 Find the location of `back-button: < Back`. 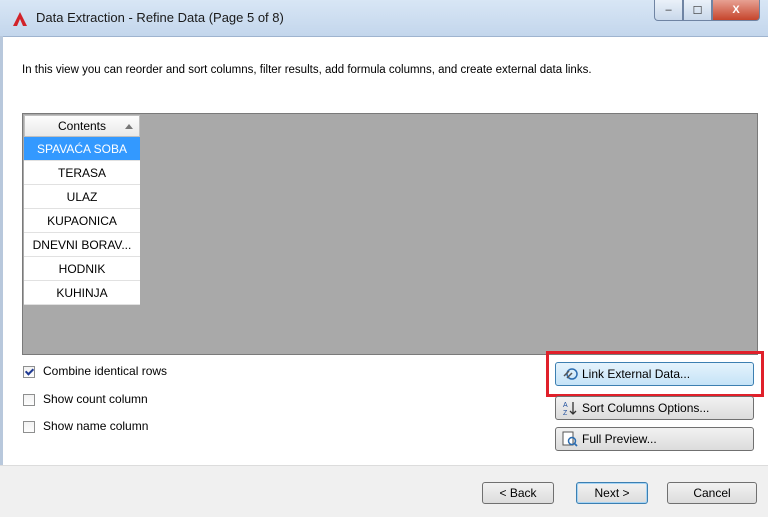

back-button: < Back is located at coordinates (518, 493).